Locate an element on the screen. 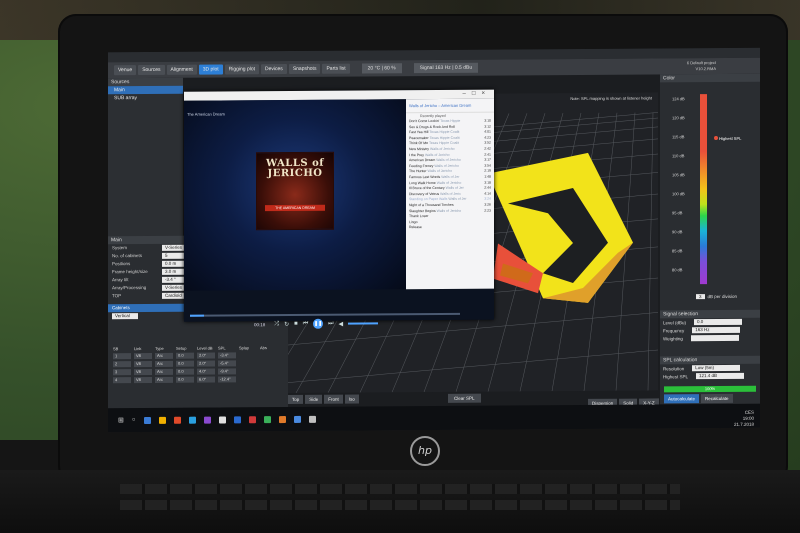 The image size is (800, 533). previous-icon: ⏮ is located at coordinates (305, 323).